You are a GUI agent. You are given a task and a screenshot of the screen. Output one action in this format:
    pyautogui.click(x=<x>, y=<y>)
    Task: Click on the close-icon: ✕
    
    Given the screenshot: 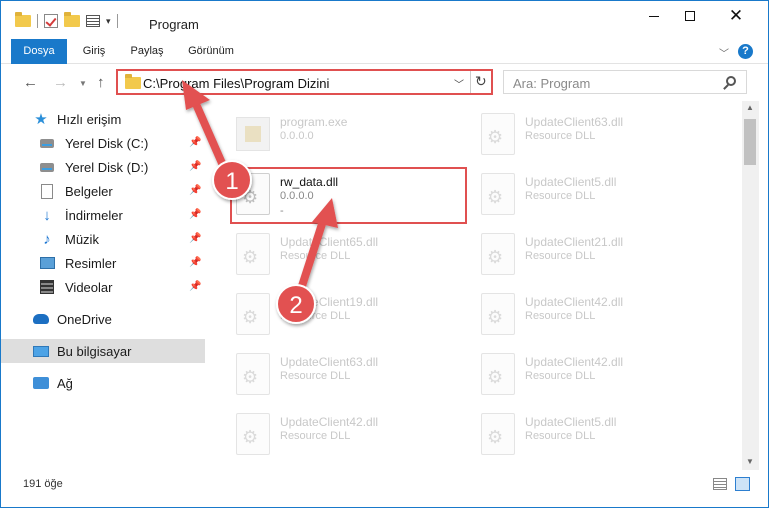 What is the action you would take?
    pyautogui.click(x=736, y=15)
    